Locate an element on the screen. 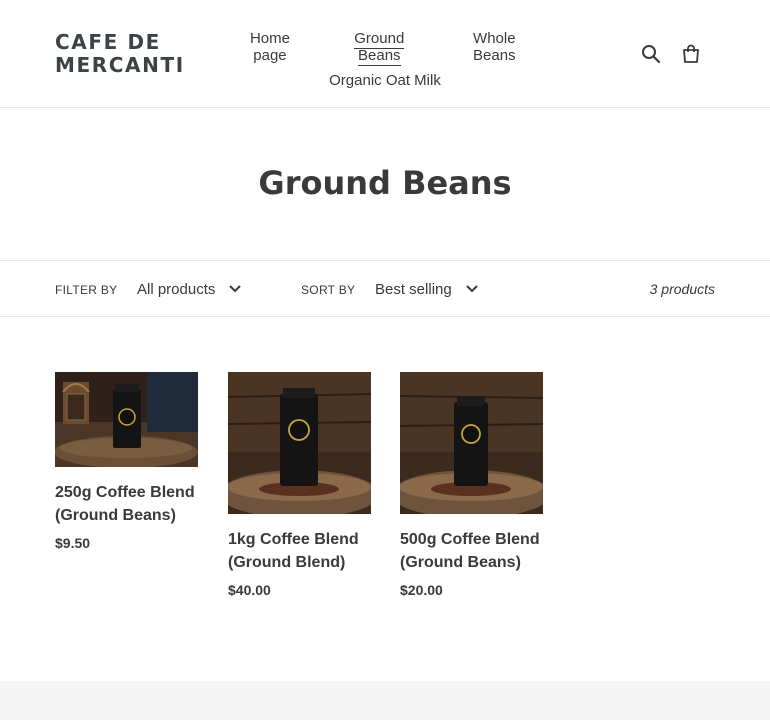  product-price: $40.00 is located at coordinates (249, 590).